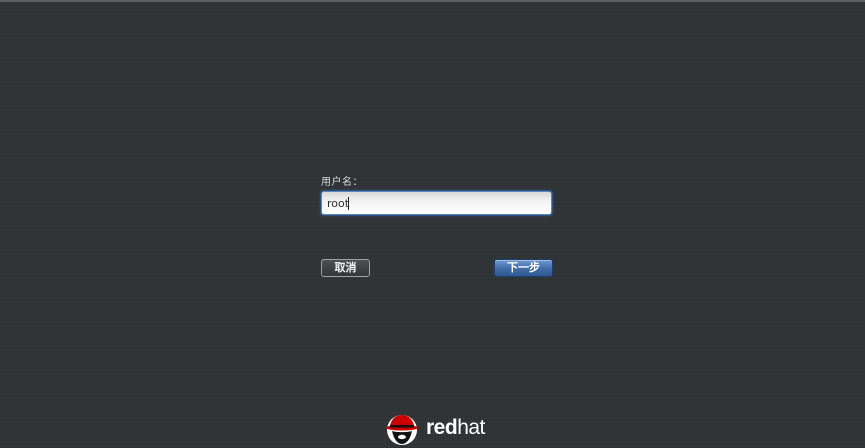 Image resolution: width=865 pixels, height=448 pixels. Describe the element at coordinates (402, 430) in the screenshot. I see `redhat-shadowman-icon` at that location.